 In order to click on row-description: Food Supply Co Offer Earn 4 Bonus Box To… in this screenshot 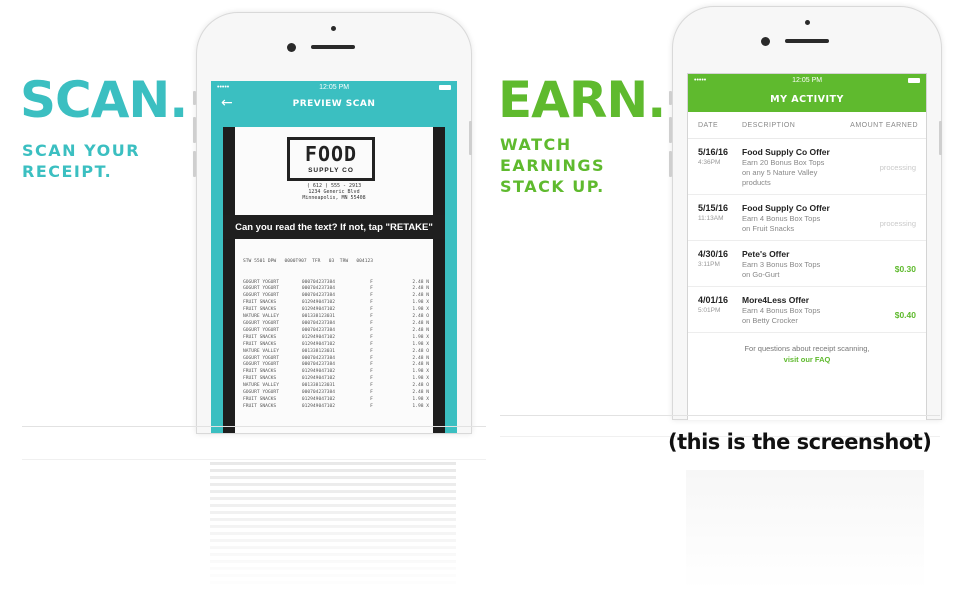, I will do `click(789, 218)`.